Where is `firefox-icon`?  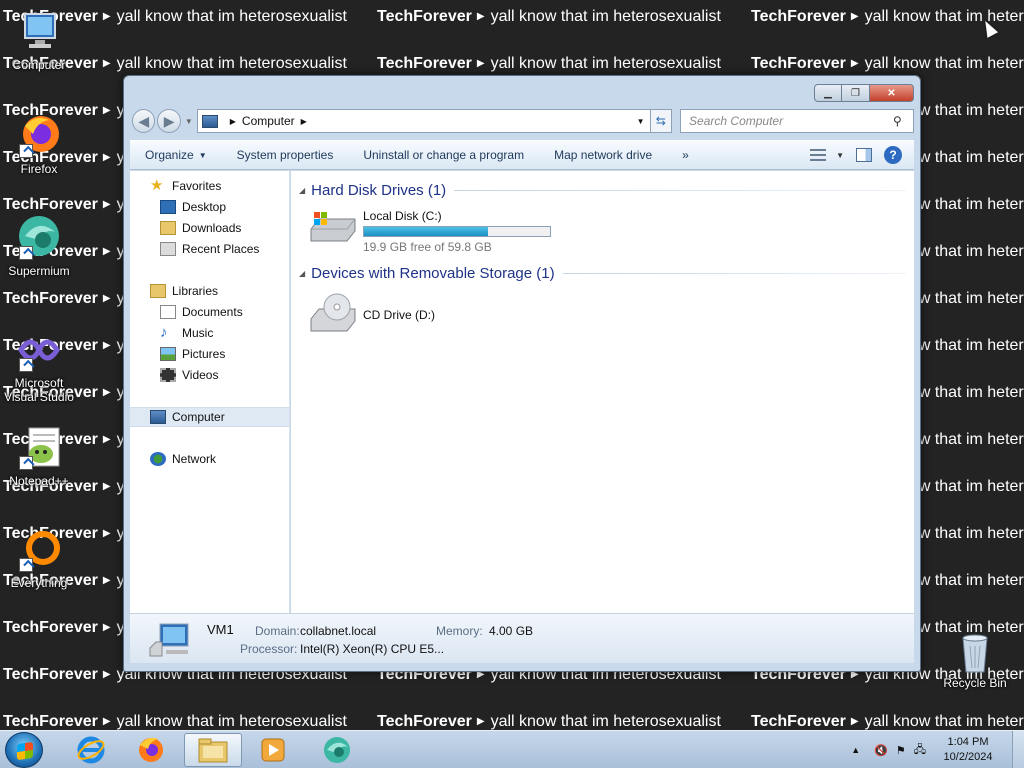
firefox-icon is located at coordinates (151, 749).